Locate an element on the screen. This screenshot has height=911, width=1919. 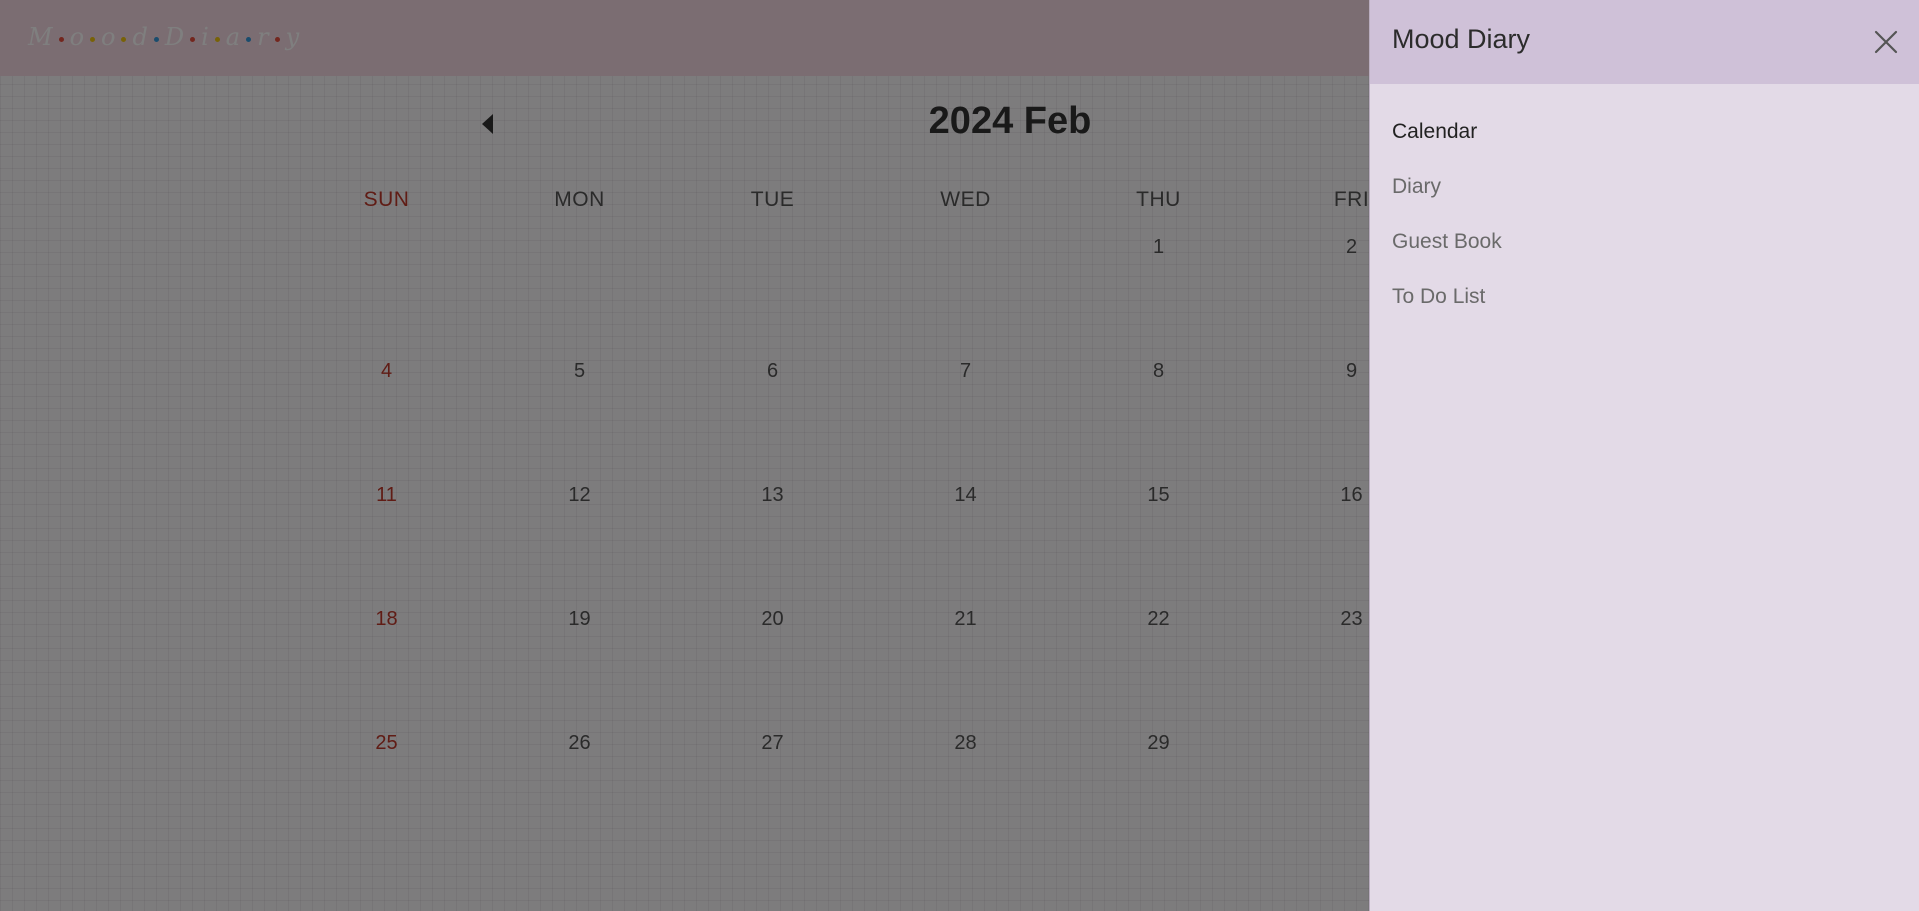
drawer-nav-item-calendar: Calendar is located at coordinates (1447, 147).